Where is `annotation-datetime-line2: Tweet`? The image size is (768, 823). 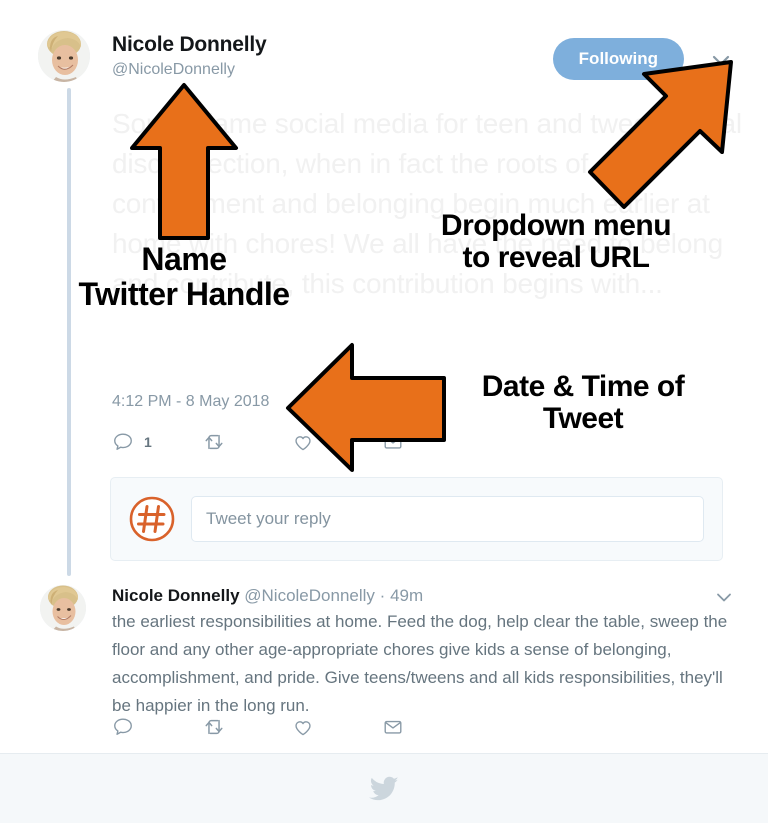 annotation-datetime-line2: Tweet is located at coordinates (583, 419).